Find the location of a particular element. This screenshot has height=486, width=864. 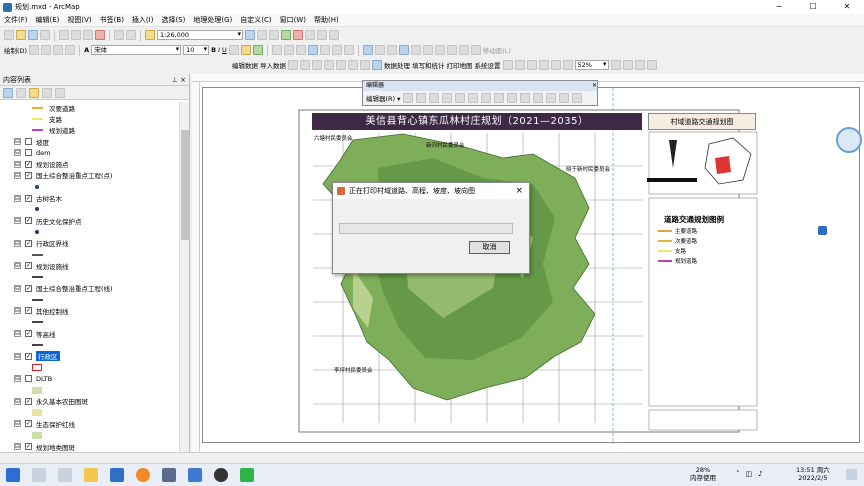

menu-settings: 系统设置 is located at coordinates (488, 65).